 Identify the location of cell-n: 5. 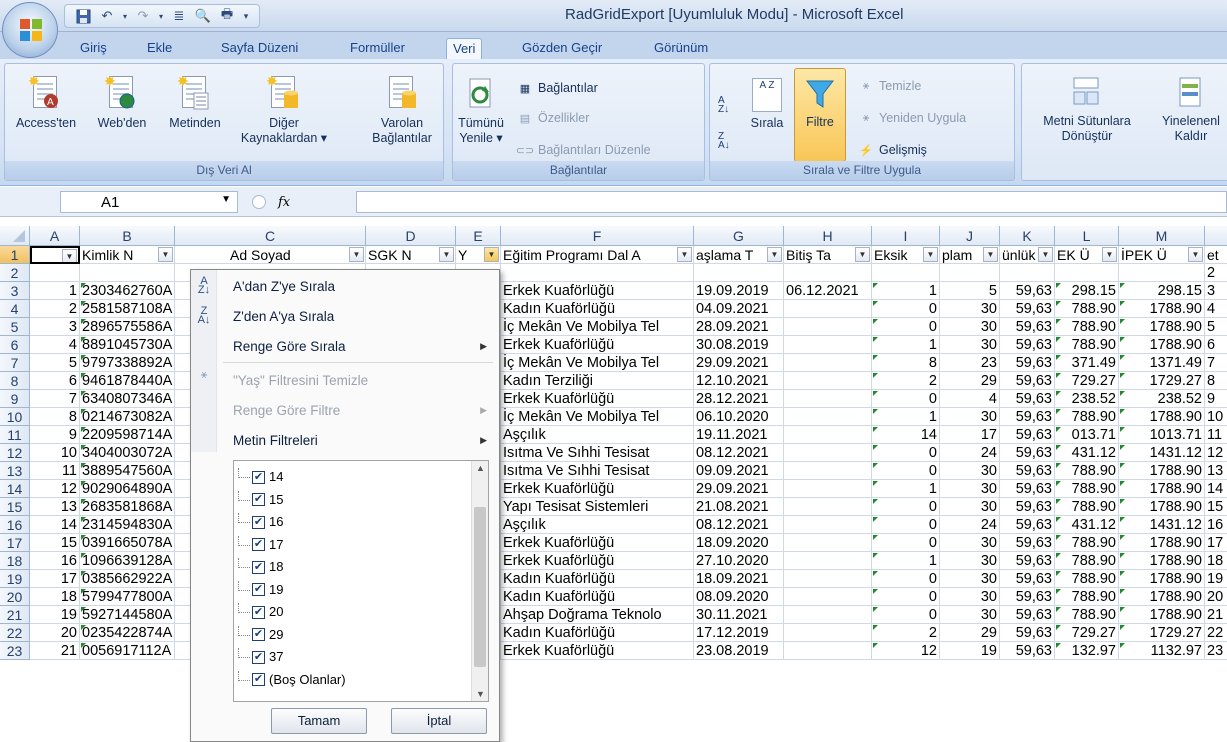
(1216, 327).